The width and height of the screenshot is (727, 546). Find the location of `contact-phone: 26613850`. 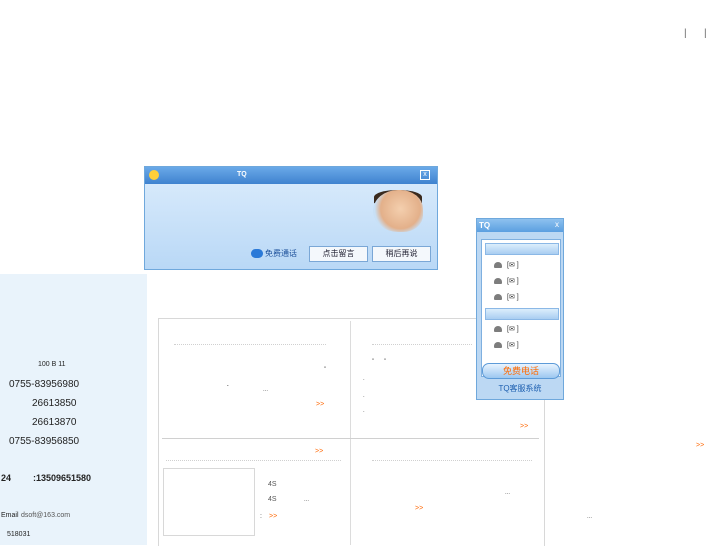

contact-phone: 26613850 is located at coordinates (54, 403).